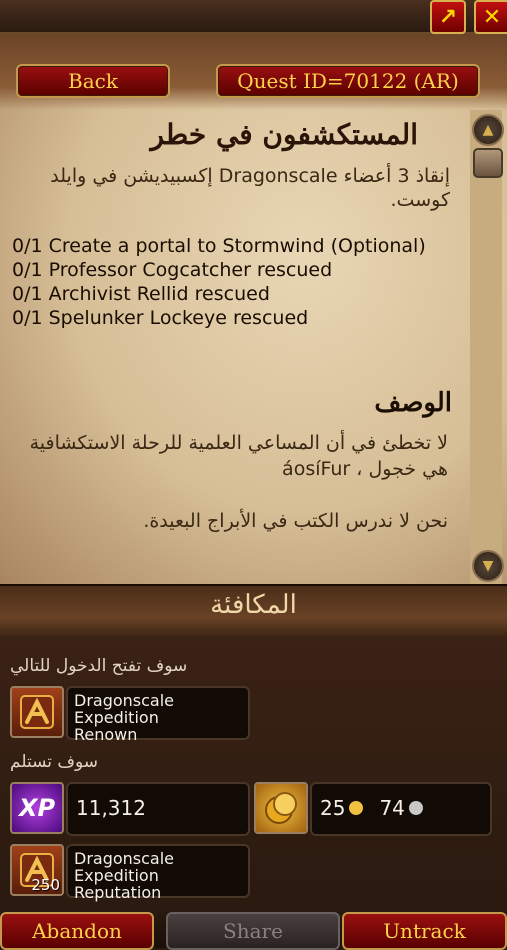  I want to click on back-button: Back, so click(93, 81).